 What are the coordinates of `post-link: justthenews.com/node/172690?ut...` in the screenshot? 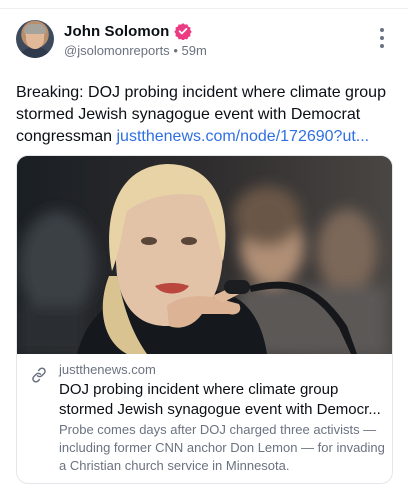 It's located at (243, 136).